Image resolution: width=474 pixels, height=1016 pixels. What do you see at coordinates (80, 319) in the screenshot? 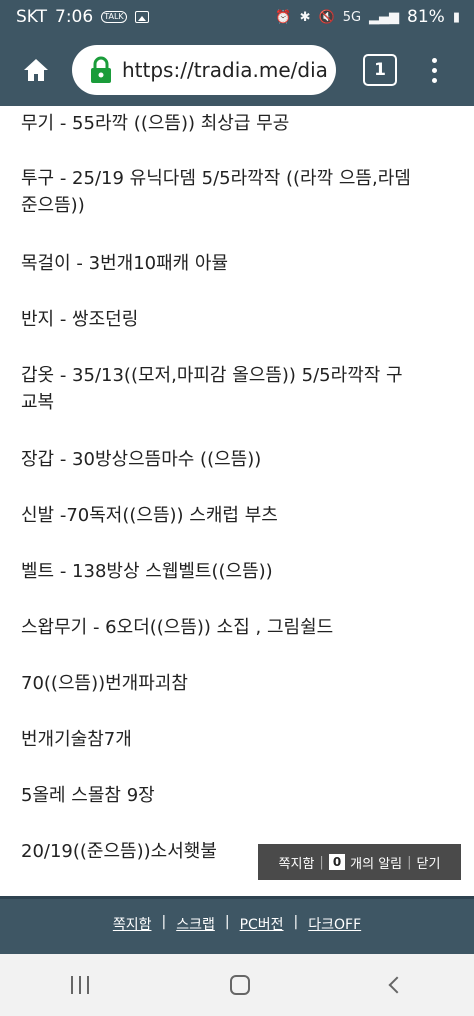
I see `content-line: 반지 - 쌍조던링` at bounding box center [80, 319].